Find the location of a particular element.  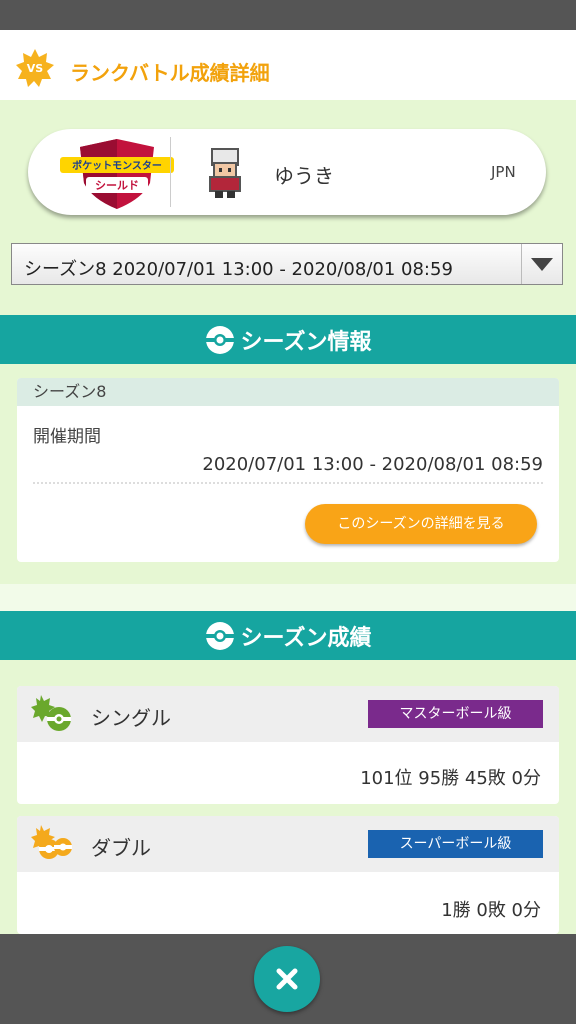

trainer-avatar is located at coordinates (225, 173).